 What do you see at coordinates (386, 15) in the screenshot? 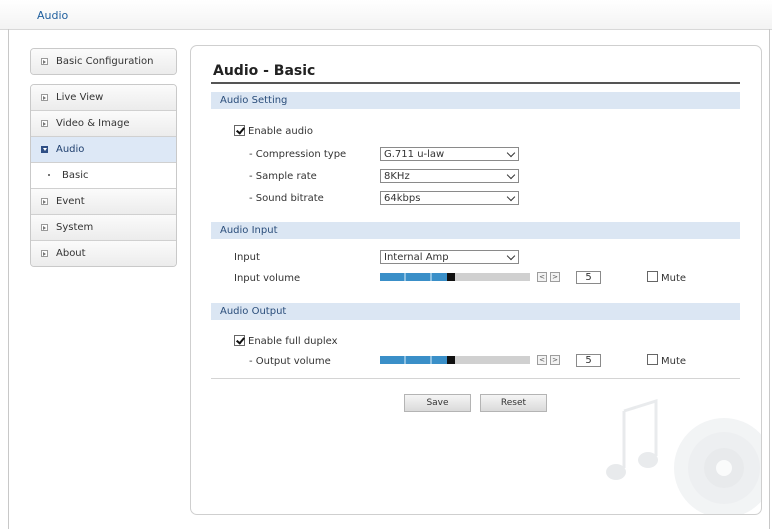
I see `top-bar: Audio` at bounding box center [386, 15].